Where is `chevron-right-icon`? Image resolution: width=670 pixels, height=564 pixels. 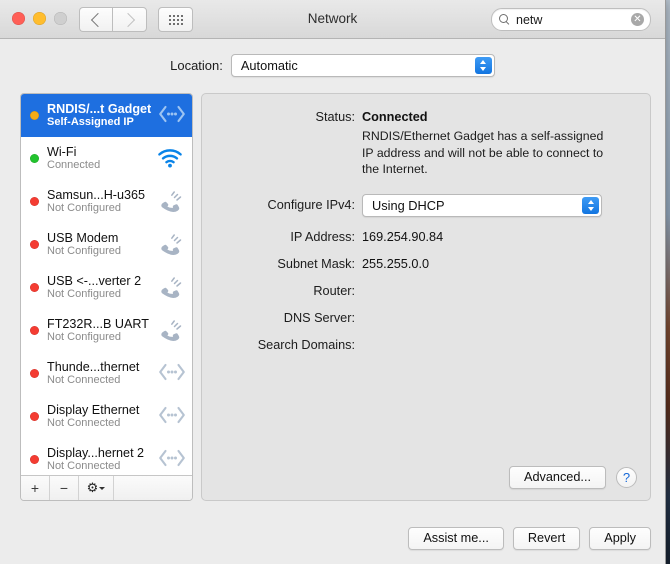 chevron-right-icon is located at coordinates (128, 19).